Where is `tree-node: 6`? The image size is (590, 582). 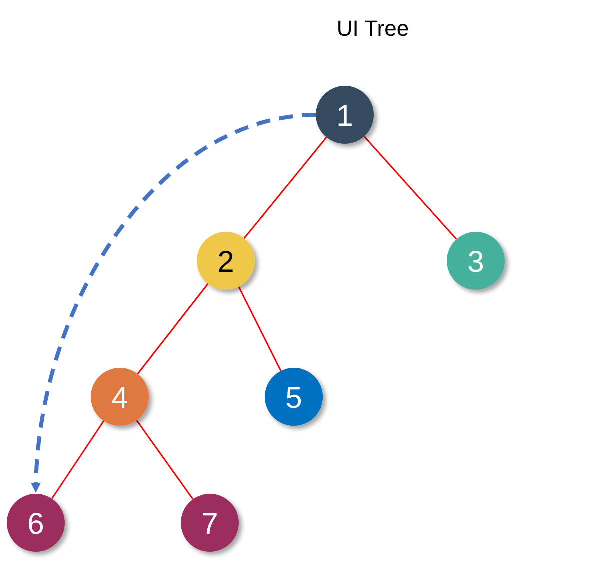 tree-node: 6 is located at coordinates (36, 523).